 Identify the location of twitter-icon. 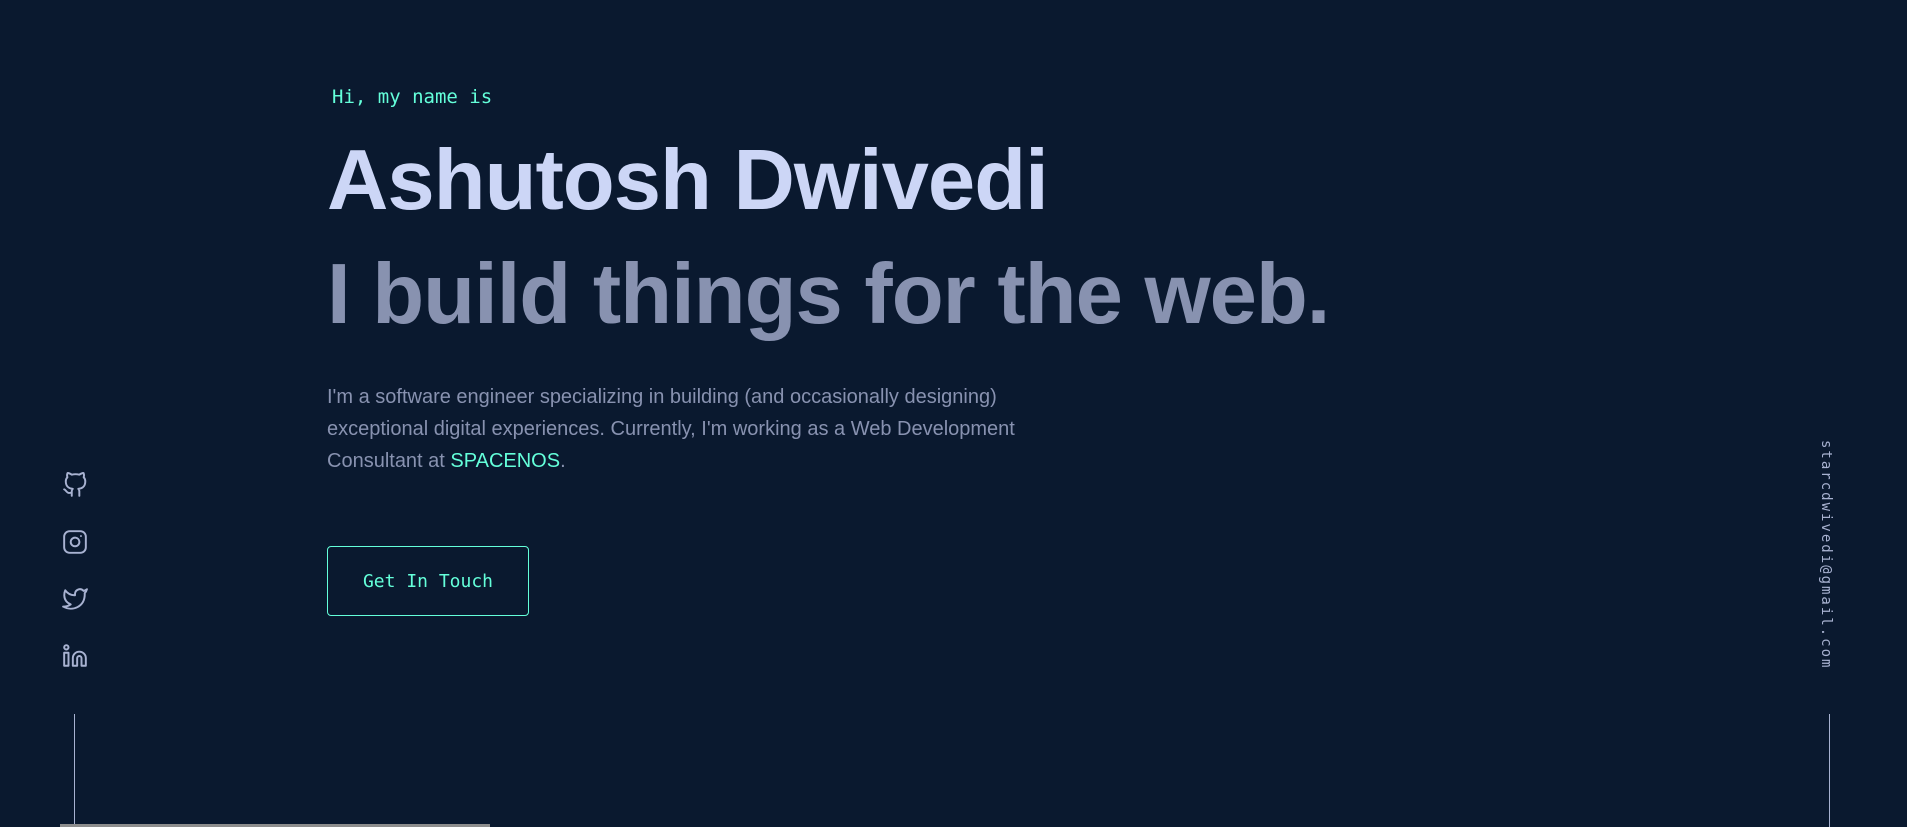
(75, 599).